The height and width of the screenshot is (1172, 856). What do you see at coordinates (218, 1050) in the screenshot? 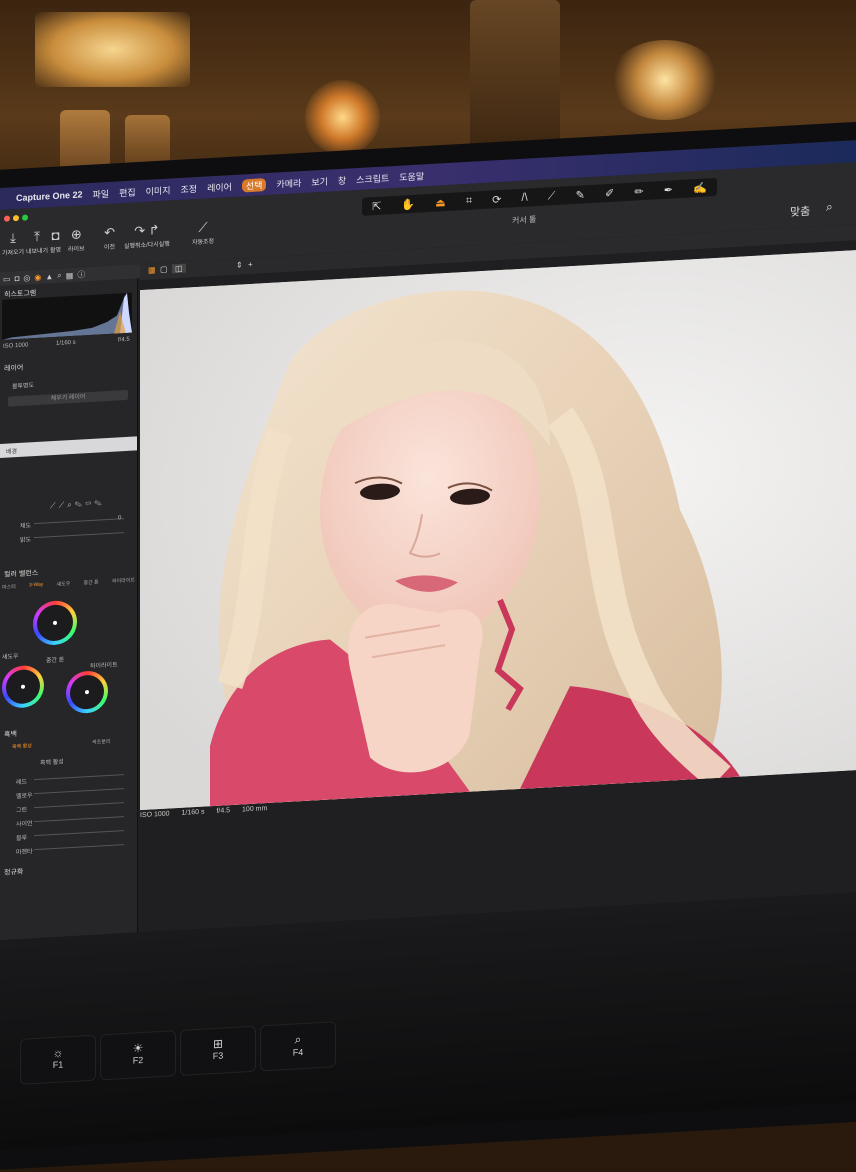
I see `key-f3: ⊞ F3` at bounding box center [218, 1050].